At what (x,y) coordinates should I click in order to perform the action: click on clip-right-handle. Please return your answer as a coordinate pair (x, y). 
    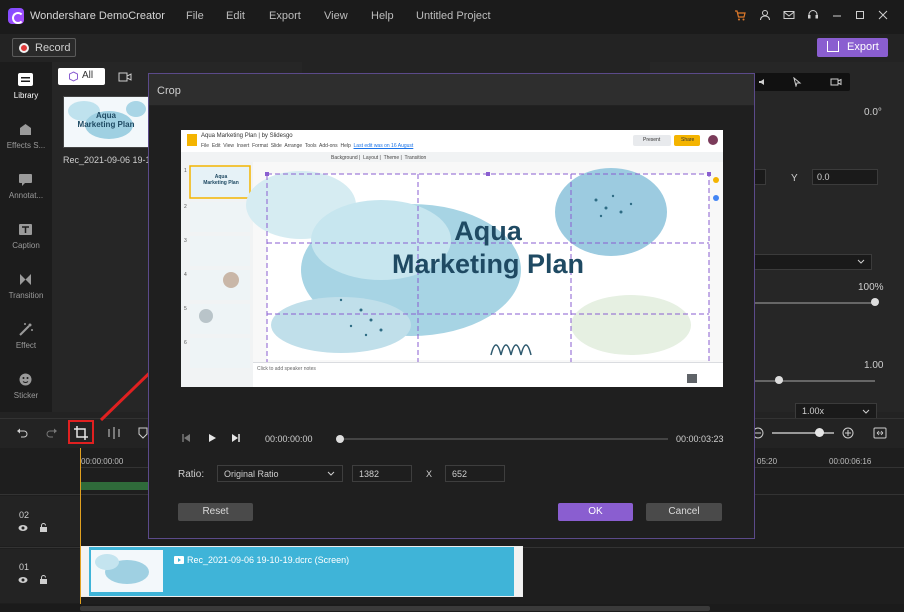
    Looking at the image, I should click on (518, 571).